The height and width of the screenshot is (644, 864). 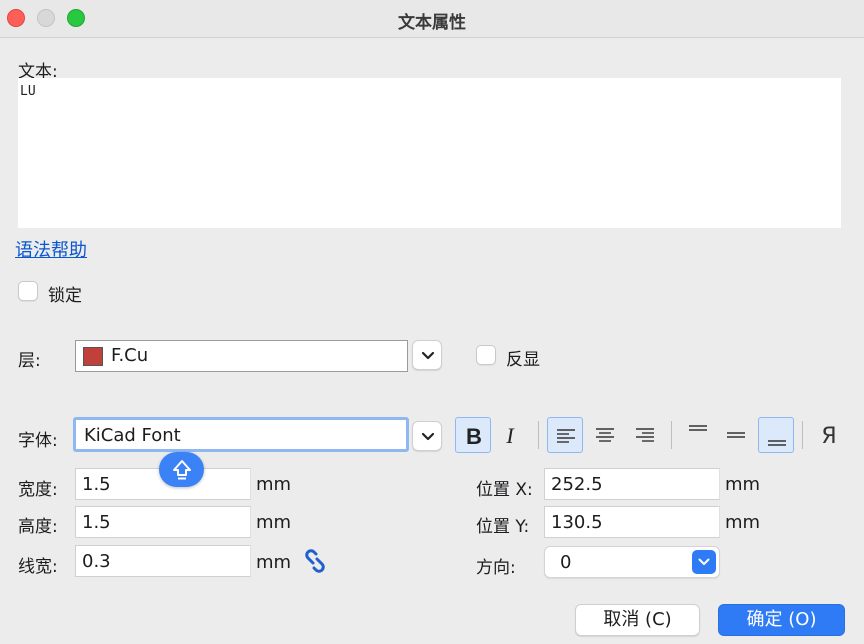 I want to click on valign-top-icon, so click(x=698, y=428).